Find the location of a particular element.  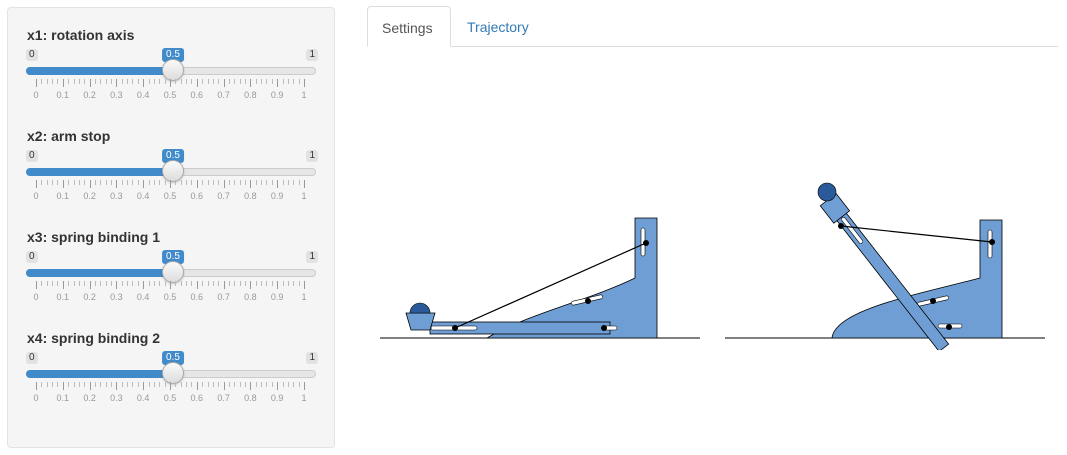

slider-tick-label: 0.7 is located at coordinates (223, 95).